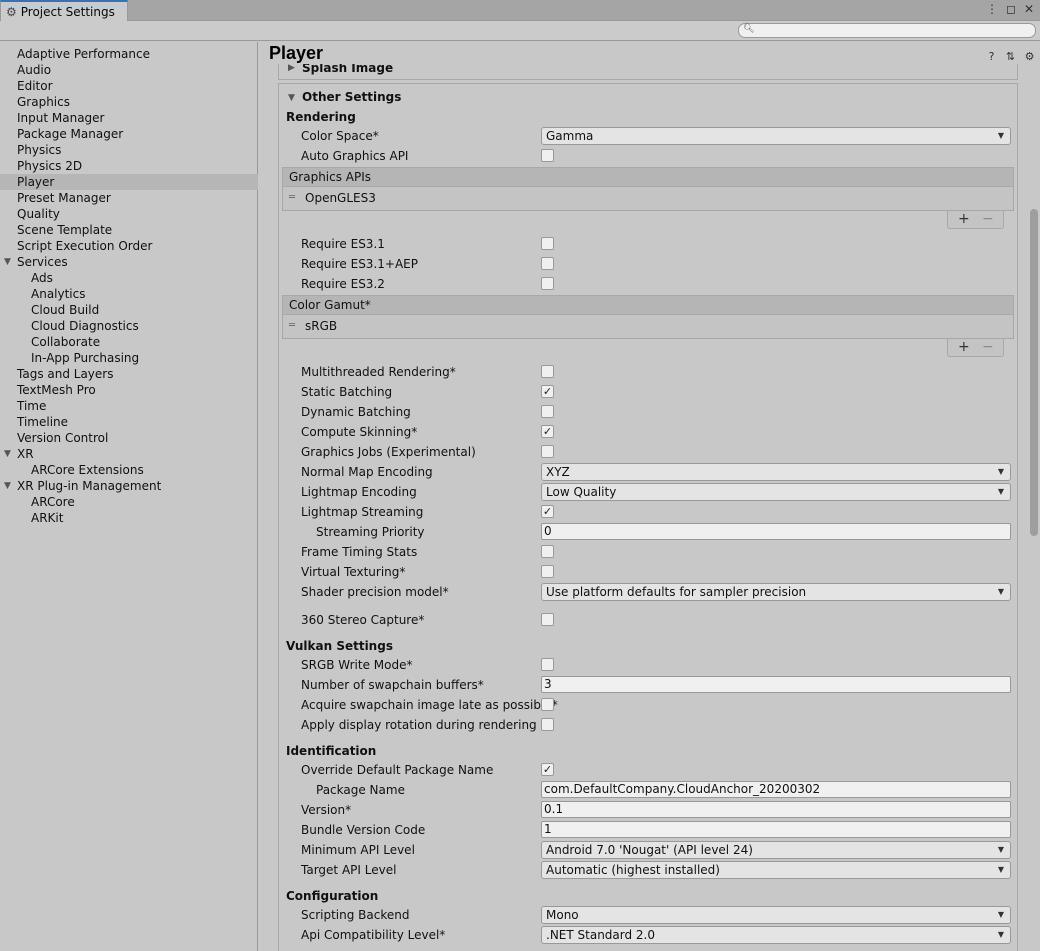 This screenshot has width=1040, height=951. What do you see at coordinates (547, 283) in the screenshot?
I see `require-es32-checkbox` at bounding box center [547, 283].